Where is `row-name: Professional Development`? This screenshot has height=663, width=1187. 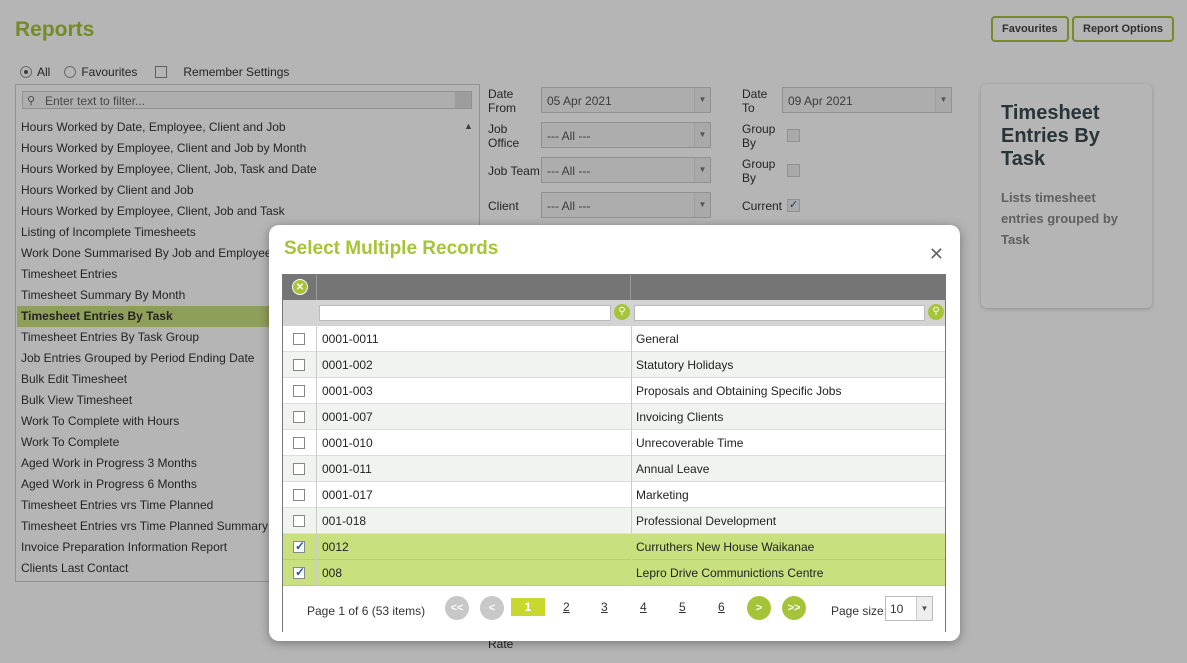 row-name: Professional Development is located at coordinates (706, 521).